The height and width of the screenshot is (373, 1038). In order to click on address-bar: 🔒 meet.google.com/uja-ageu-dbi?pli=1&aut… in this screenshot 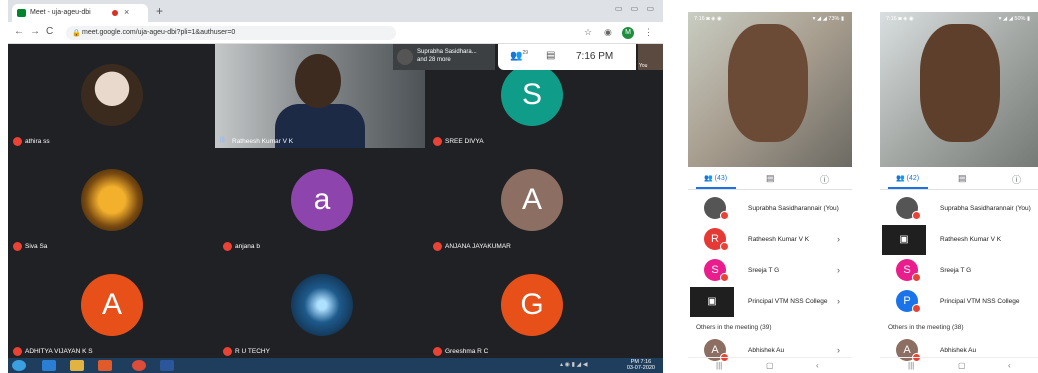, I will do `click(231, 33)`.